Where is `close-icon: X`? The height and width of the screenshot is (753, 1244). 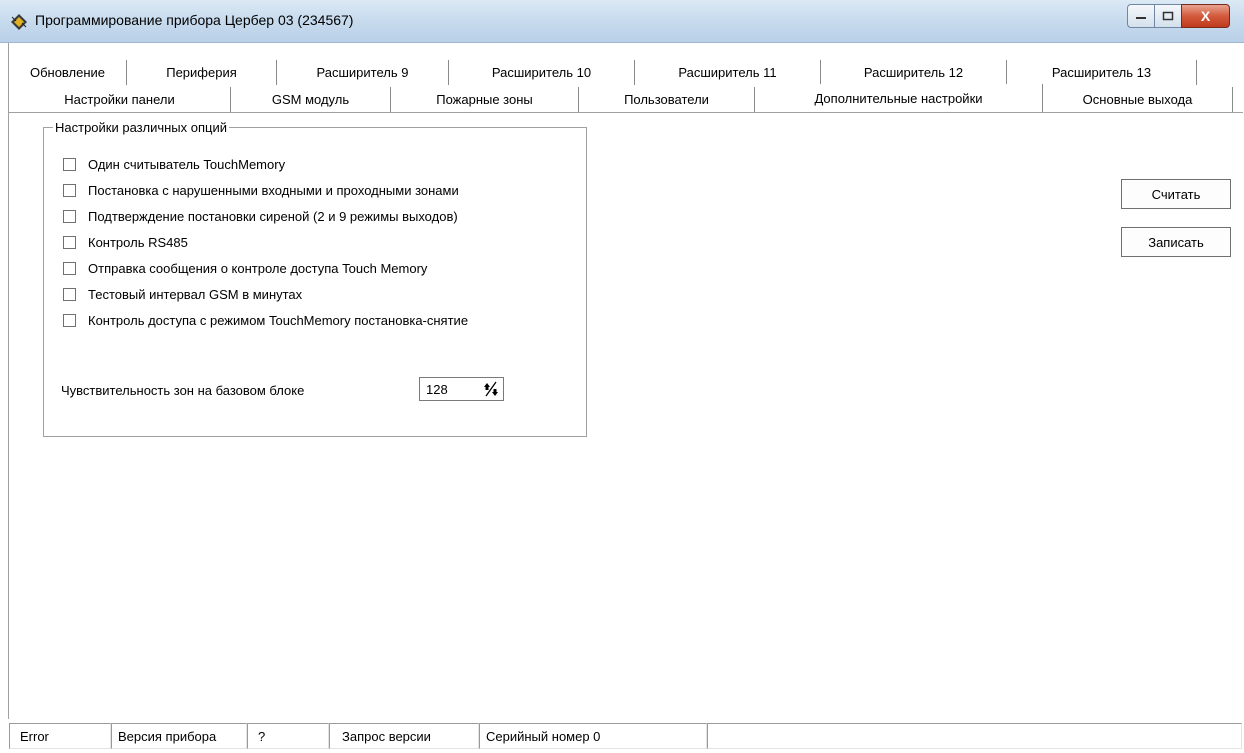 close-icon: X is located at coordinates (1205, 16).